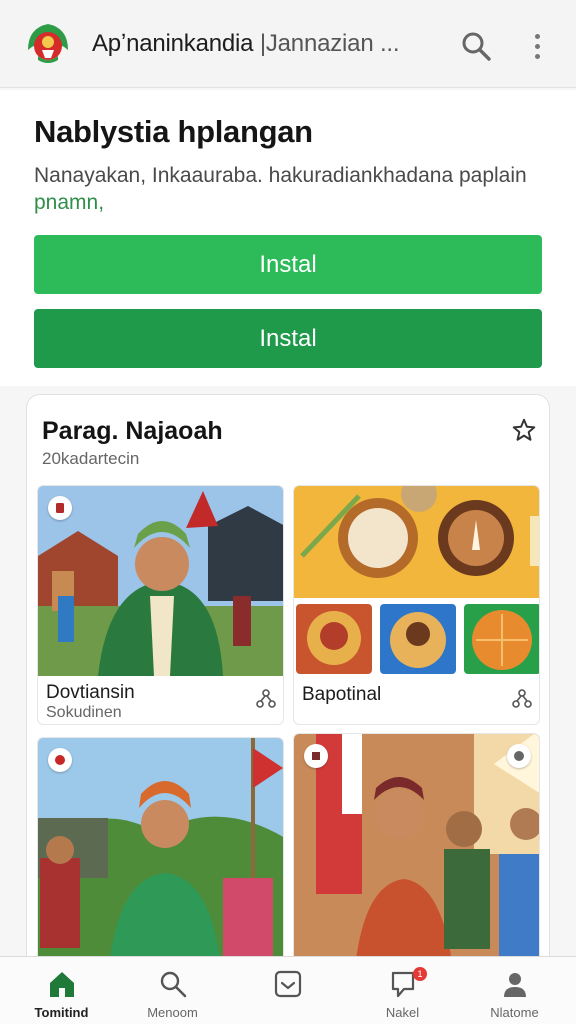  What do you see at coordinates (420, 974) in the screenshot?
I see `notification-badge: 1` at bounding box center [420, 974].